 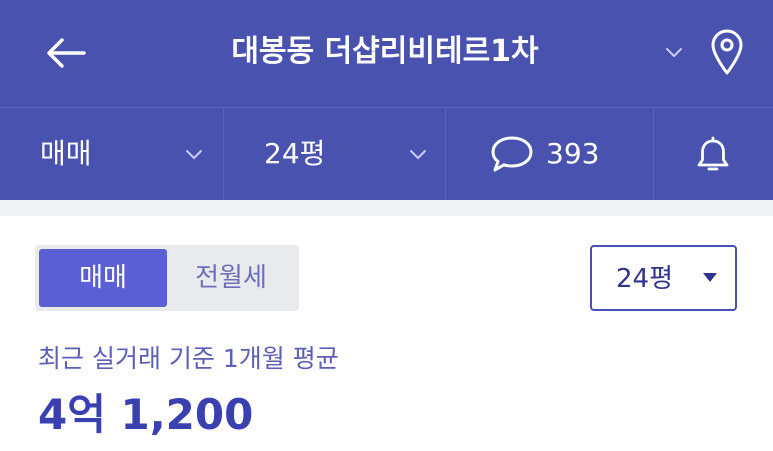 What do you see at coordinates (188, 358) in the screenshot?
I see `average-price-caption: 최근 실거래 기준 1개월 평균` at bounding box center [188, 358].